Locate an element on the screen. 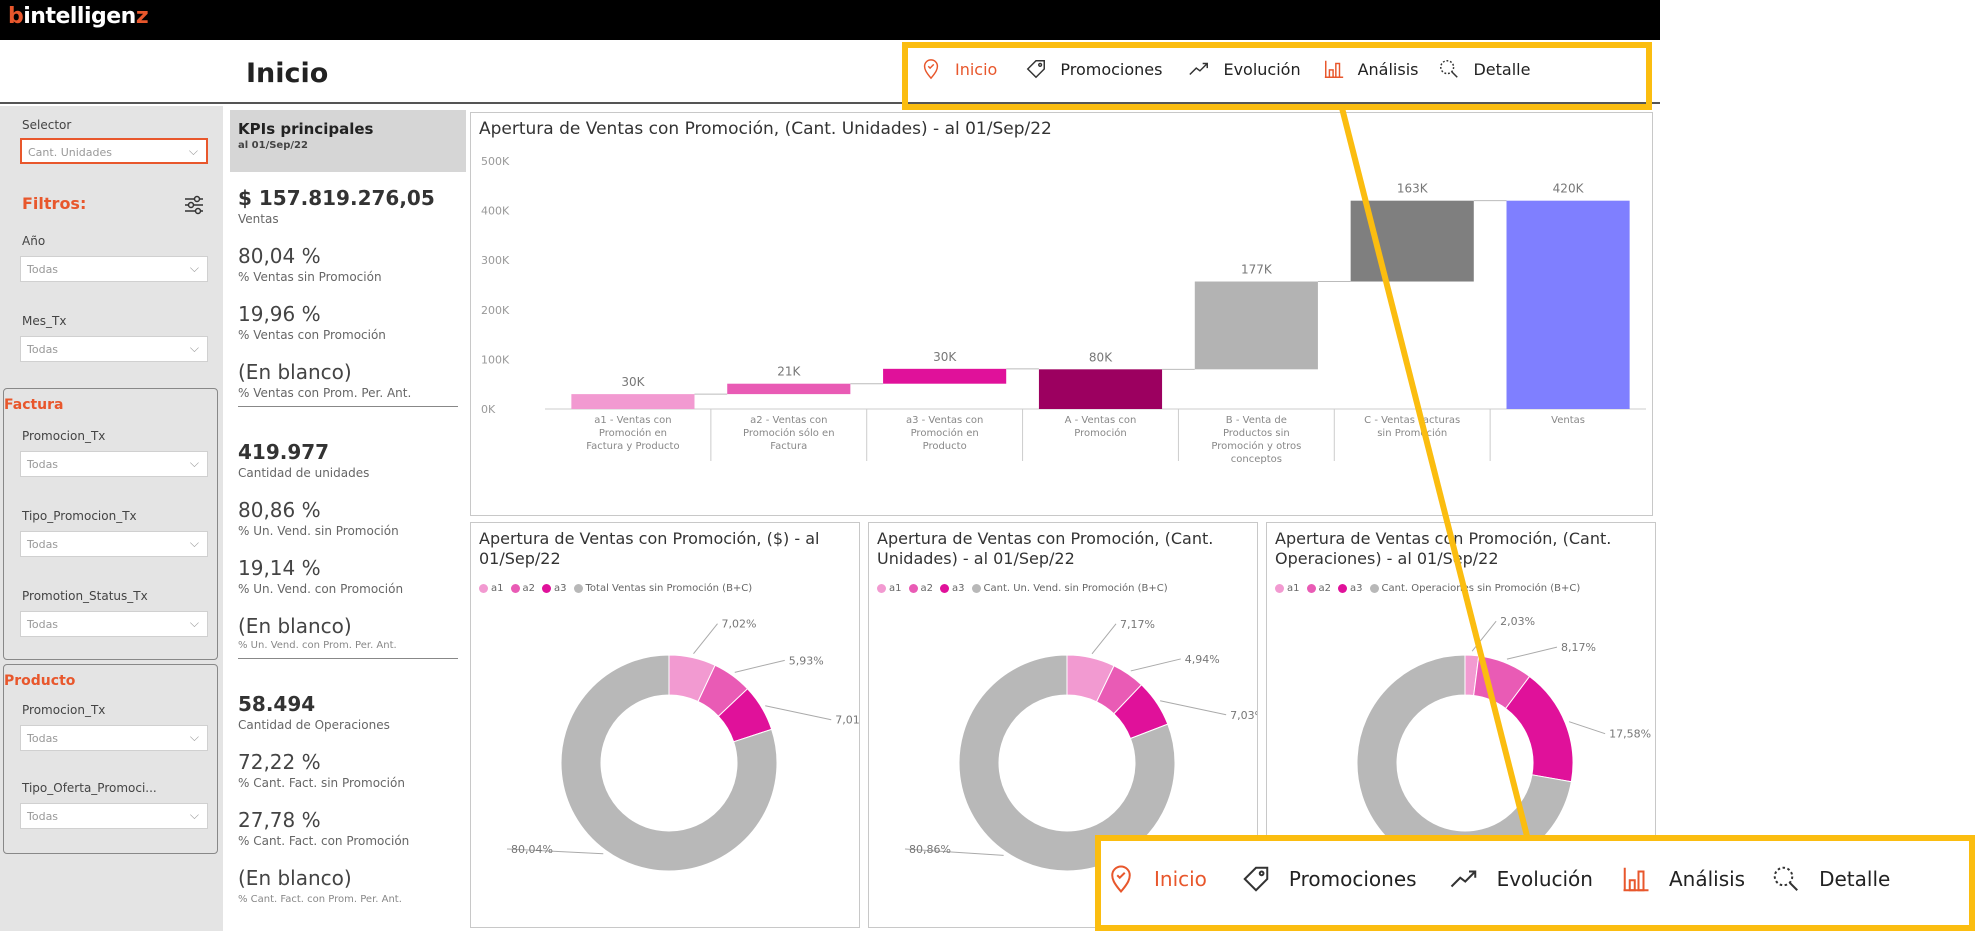 The width and height of the screenshot is (1986, 931). prod-promocion-dropdown: Todas ⌵ is located at coordinates (114, 738).